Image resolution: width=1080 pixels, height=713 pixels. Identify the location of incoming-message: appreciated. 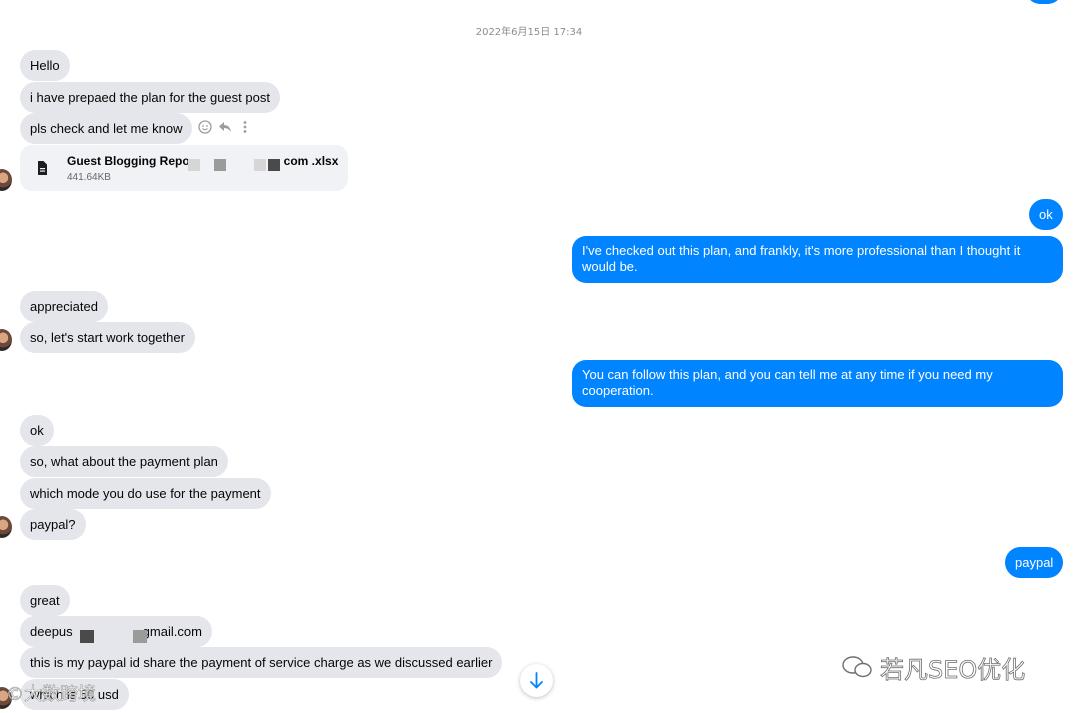
(64, 306).